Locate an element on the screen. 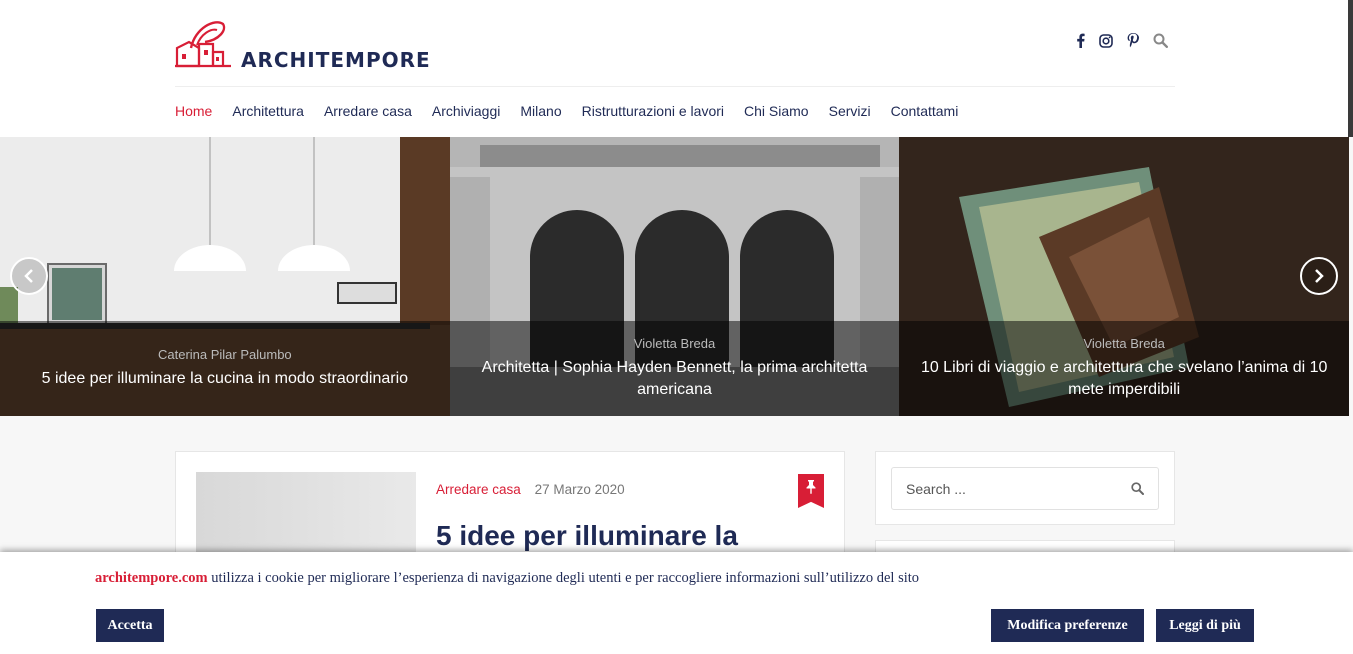 The height and width of the screenshot is (654, 1353). slide-author: Caterina Pilar Palumbo is located at coordinates (225, 354).